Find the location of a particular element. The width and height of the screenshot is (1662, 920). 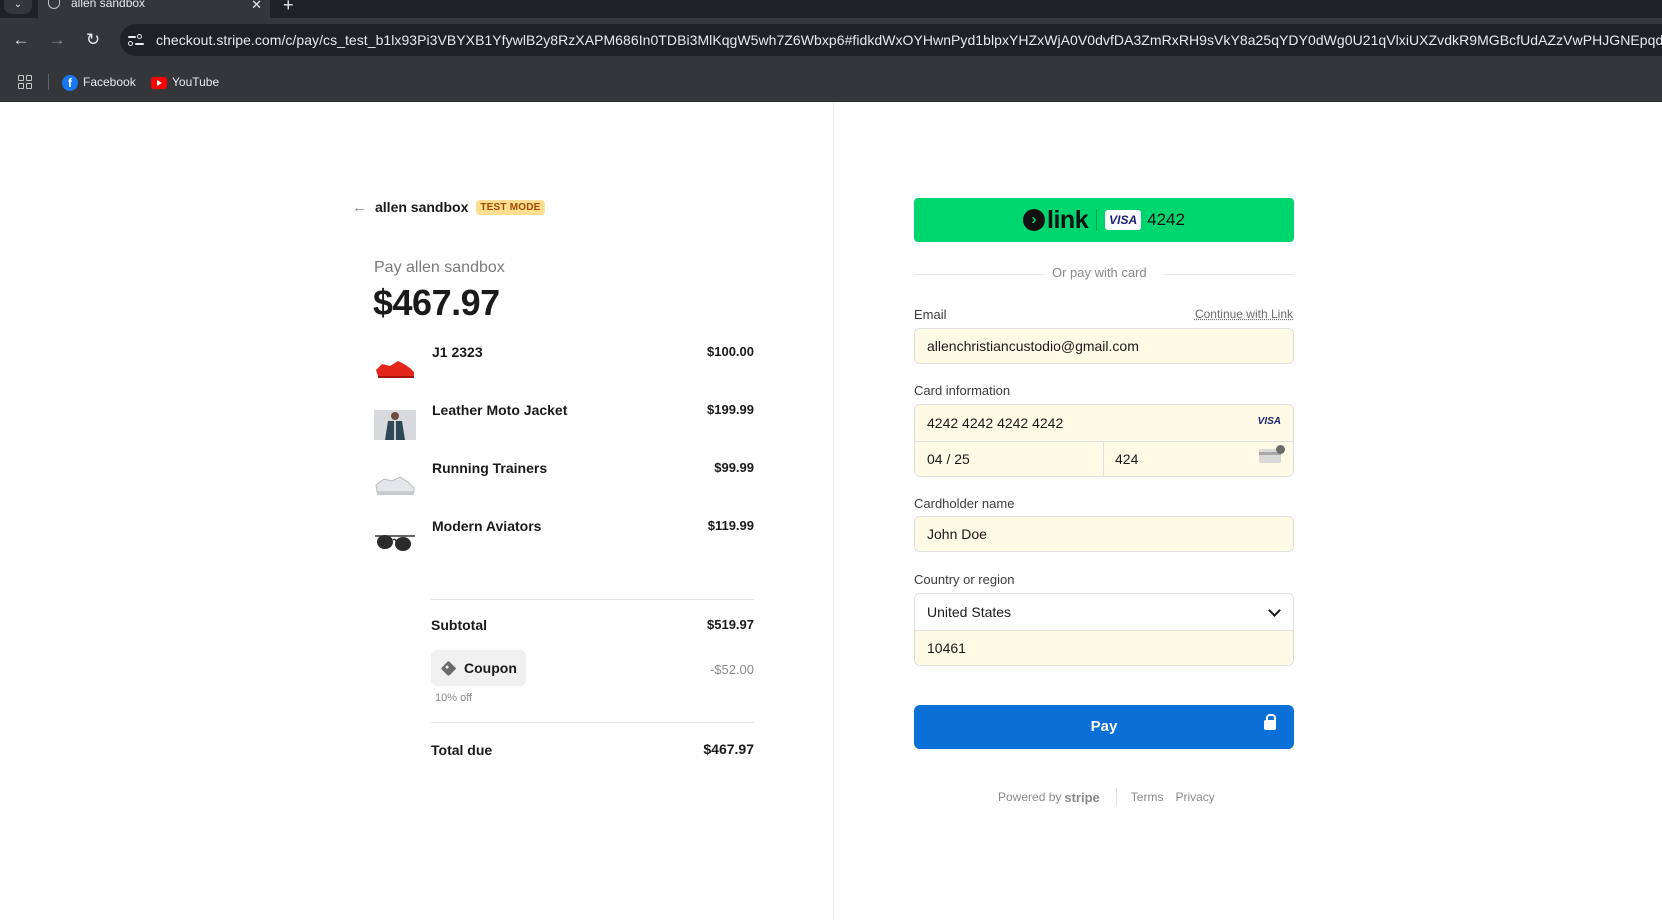

link-logo: › link is located at coordinates (1056, 220).